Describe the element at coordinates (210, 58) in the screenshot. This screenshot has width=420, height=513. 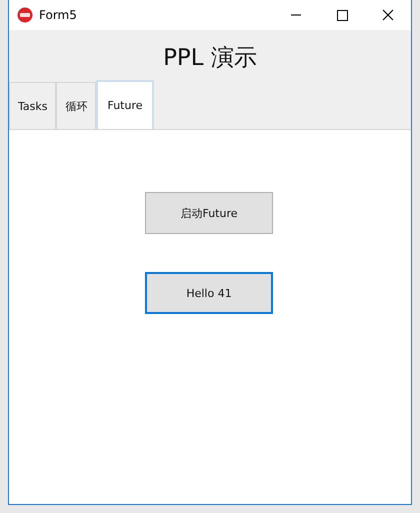
I see `page-heading: PPL 演示` at that location.